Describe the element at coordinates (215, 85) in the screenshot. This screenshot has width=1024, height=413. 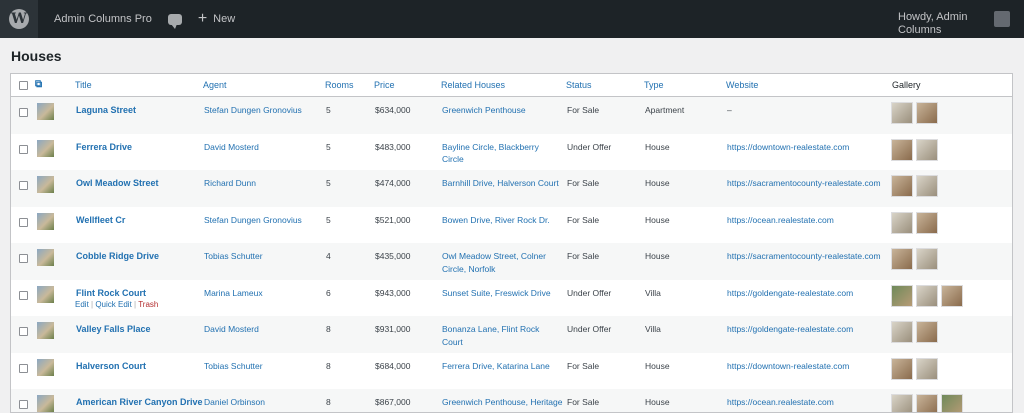
I see `column-agent: Agent` at that location.